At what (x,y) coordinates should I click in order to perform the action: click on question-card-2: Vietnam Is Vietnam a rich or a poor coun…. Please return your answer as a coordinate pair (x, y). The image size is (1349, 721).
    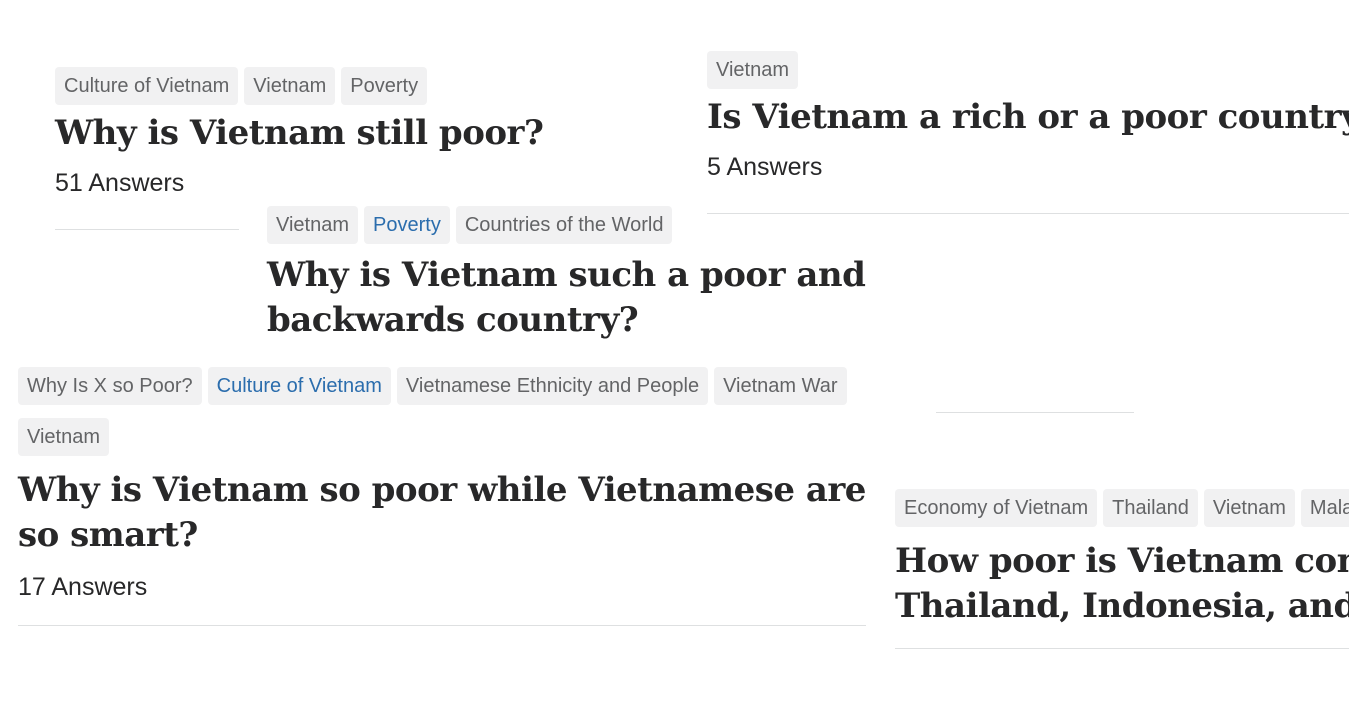
    Looking at the image, I should click on (1028, 116).